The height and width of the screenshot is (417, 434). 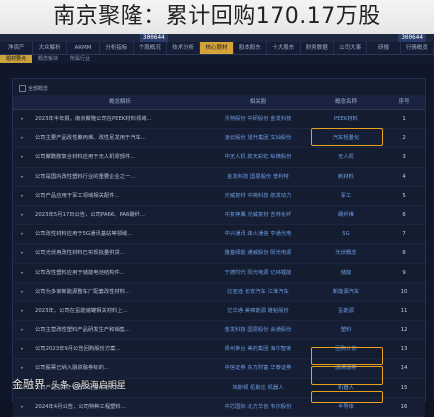 I want to click on tab-8: 十大股东, so click(x=284, y=48).